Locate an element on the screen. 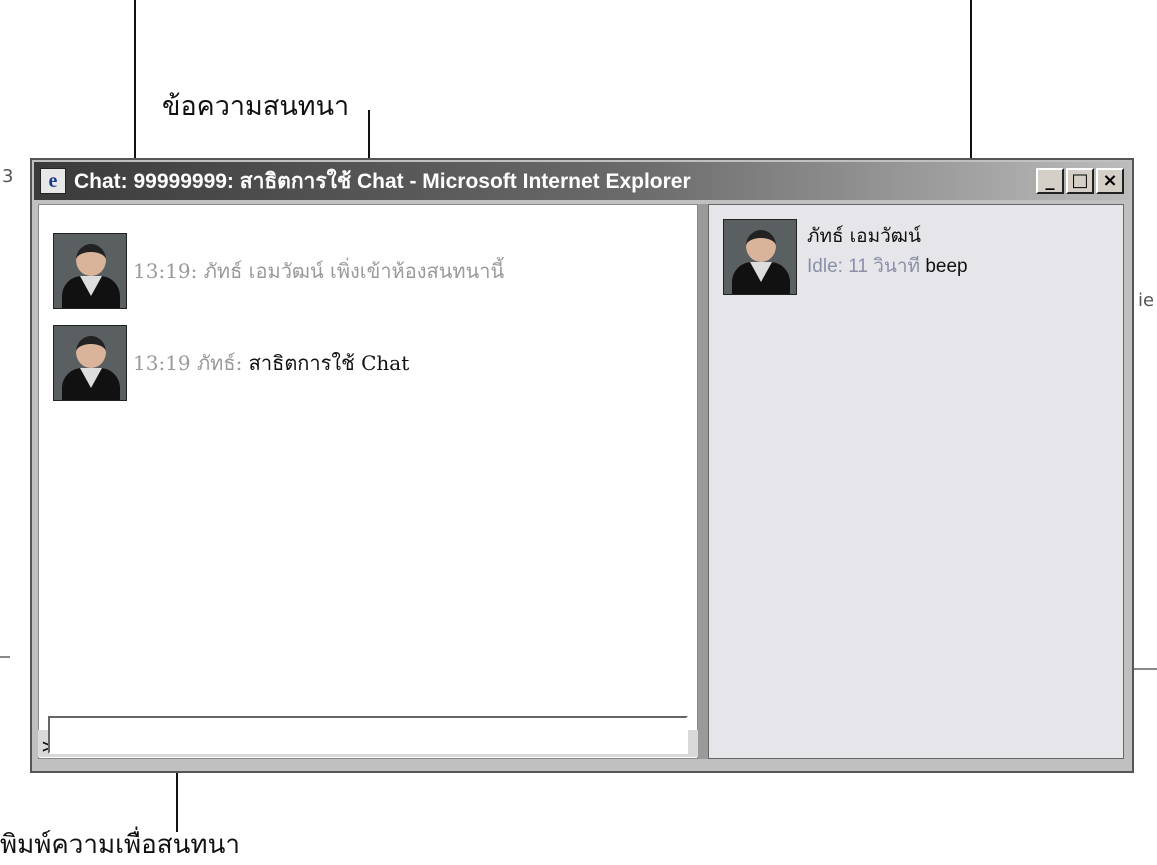 Image resolution: width=1157 pixels, height=865 pixels. pane-splitter is located at coordinates (703, 481).